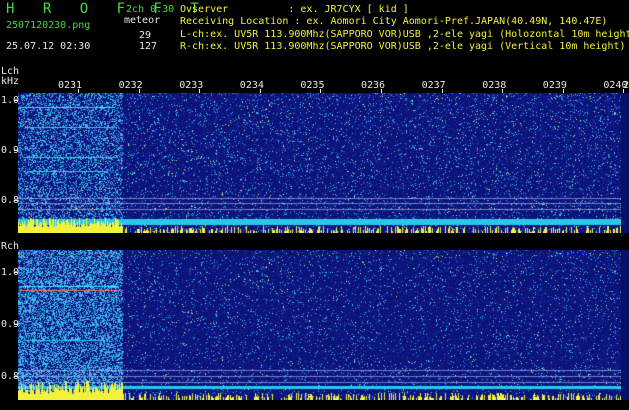 The height and width of the screenshot is (410, 629). I want to click on rch-meteor-count: 127, so click(148, 46).